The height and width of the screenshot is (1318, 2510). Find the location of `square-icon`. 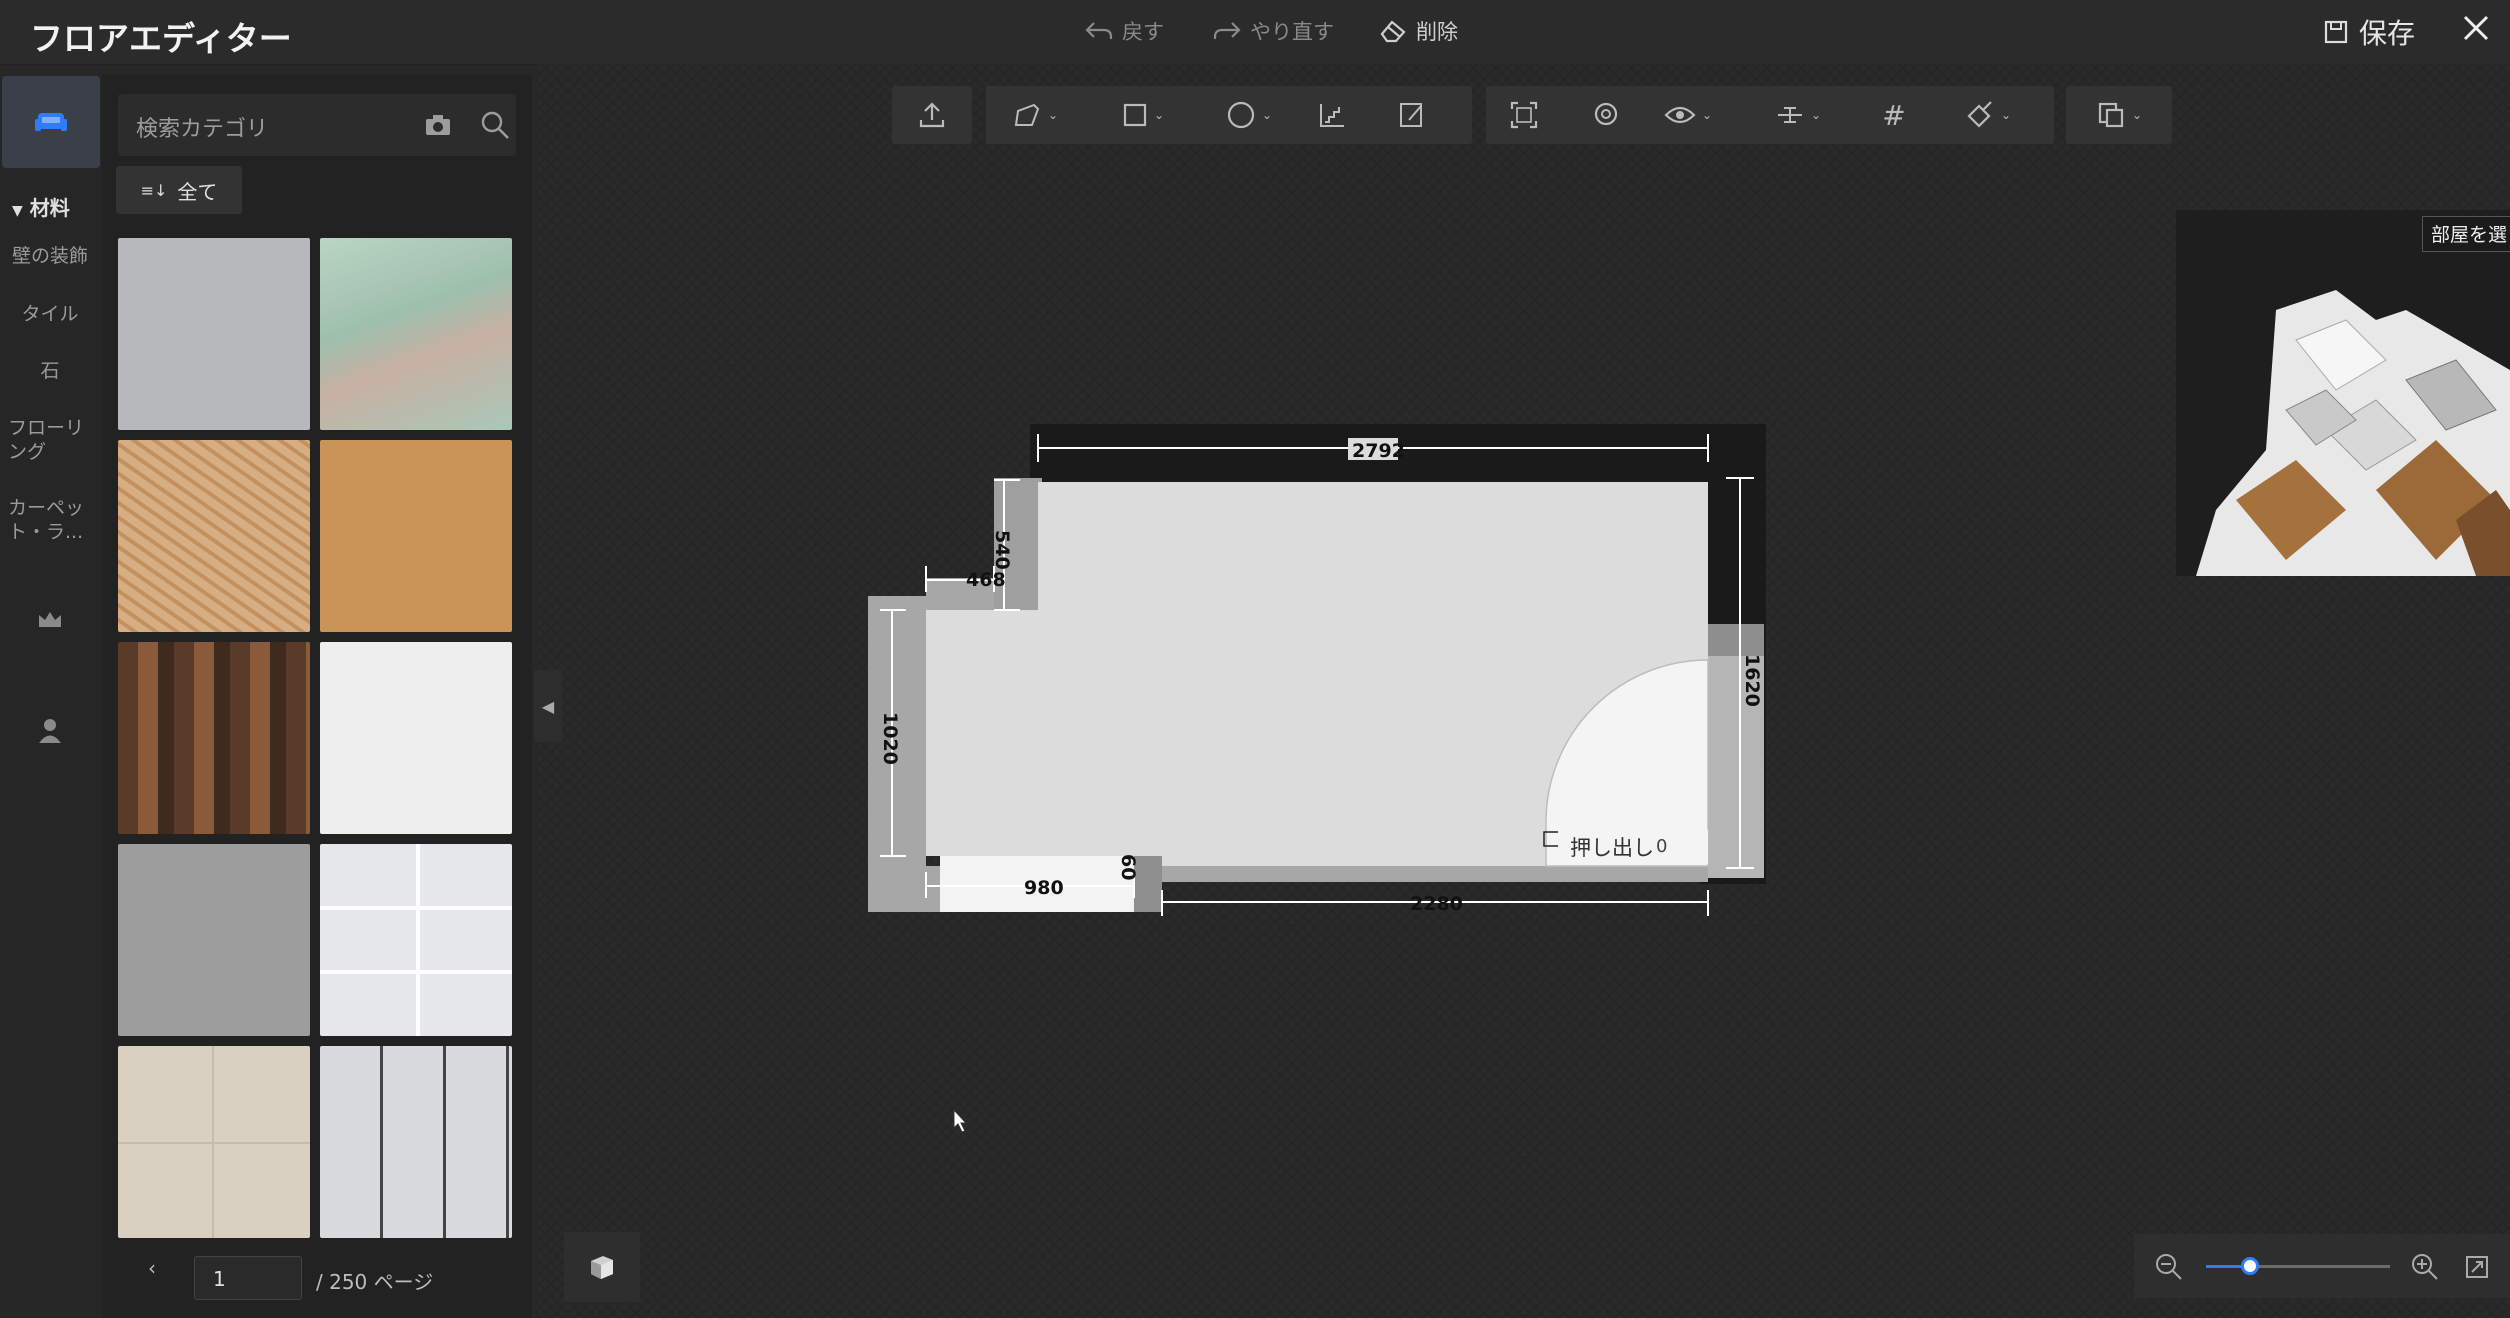

square-icon is located at coordinates (1135, 115).